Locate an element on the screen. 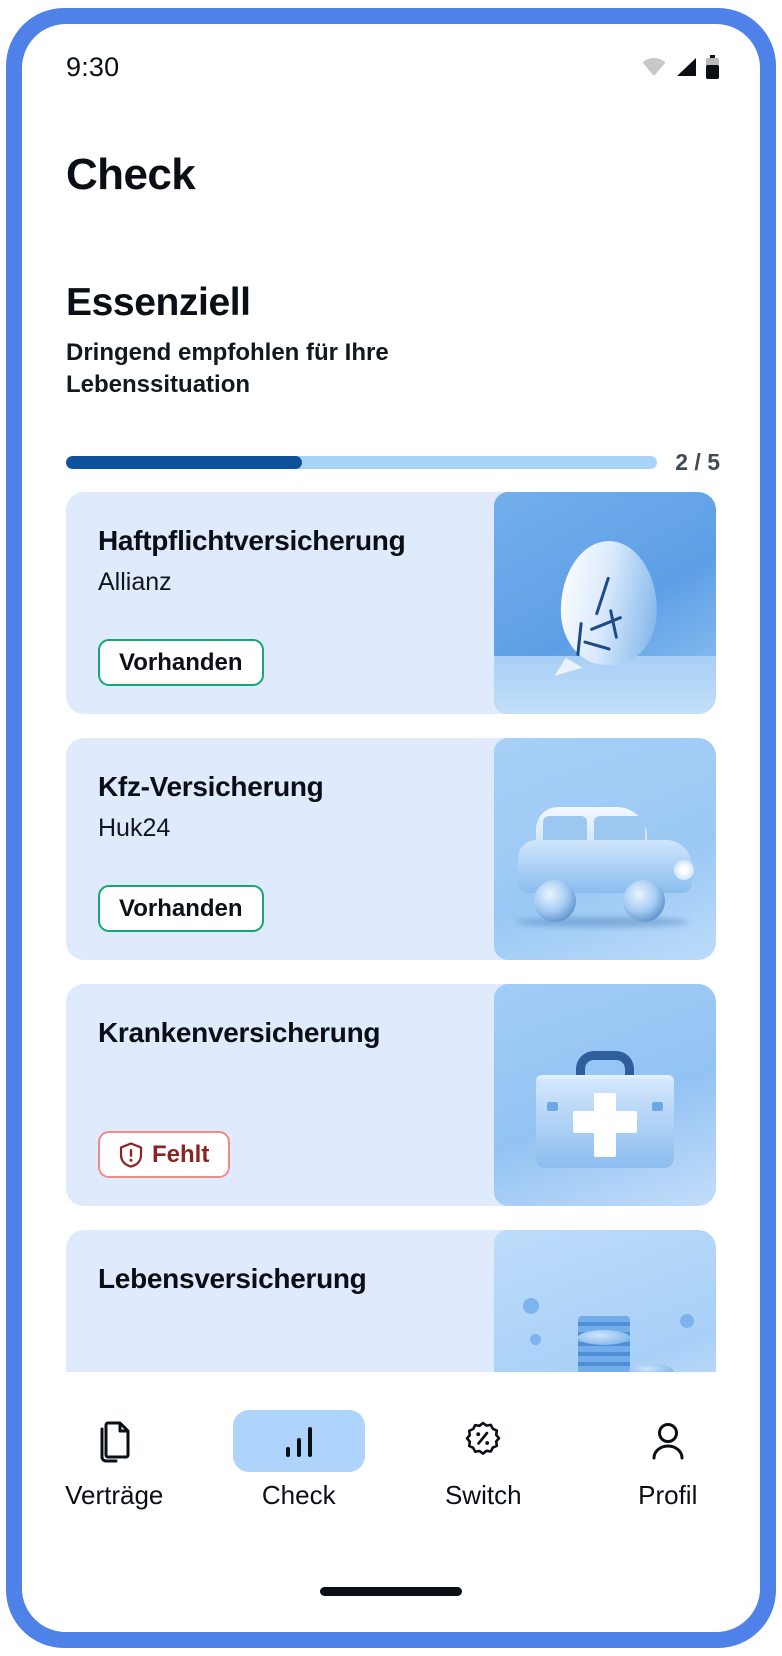 The image size is (782, 1656). status-icons is located at coordinates (680, 67).